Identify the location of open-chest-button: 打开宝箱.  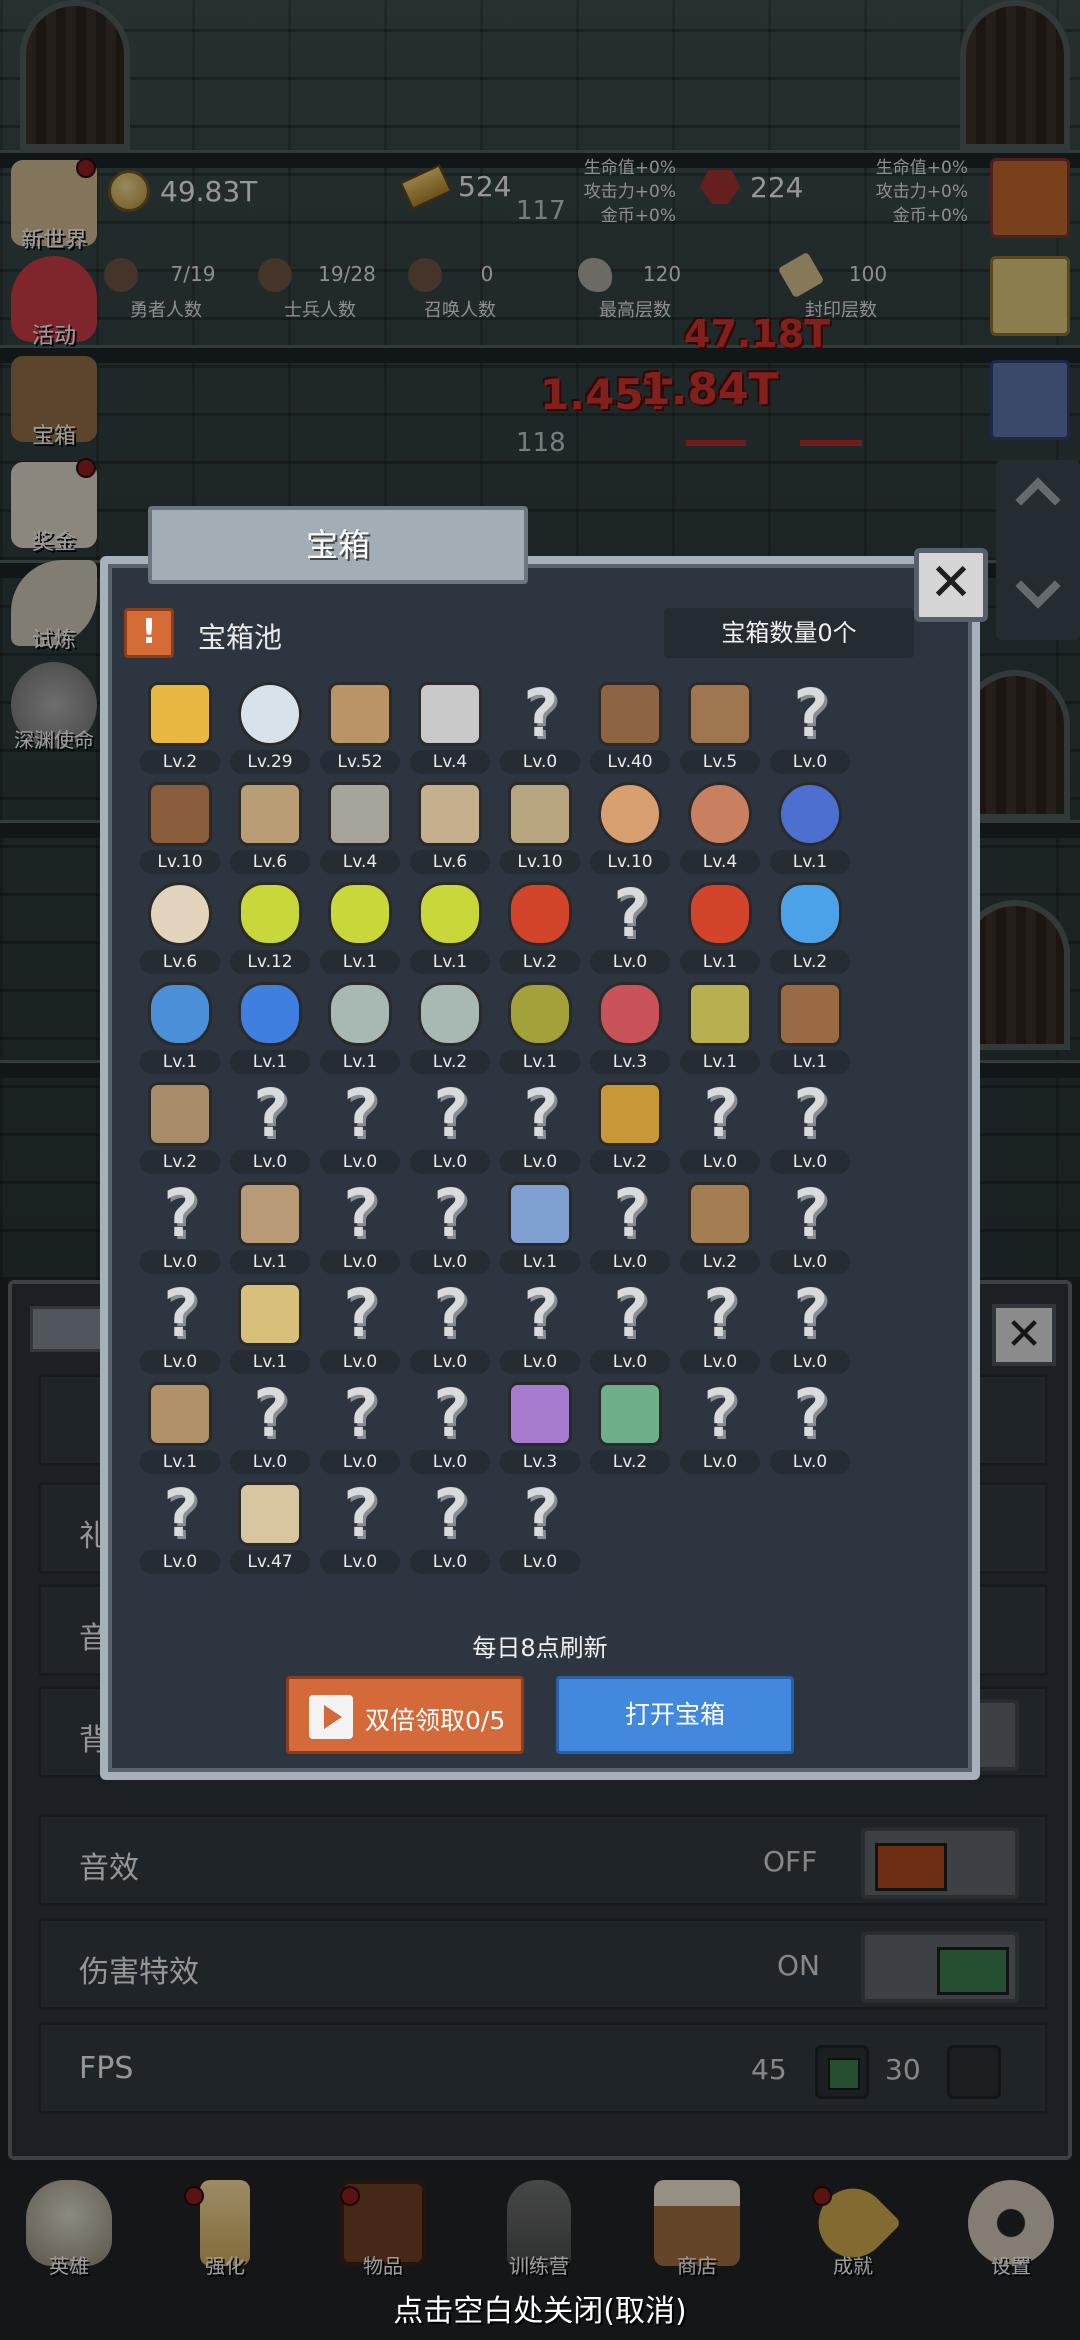
(675, 1715).